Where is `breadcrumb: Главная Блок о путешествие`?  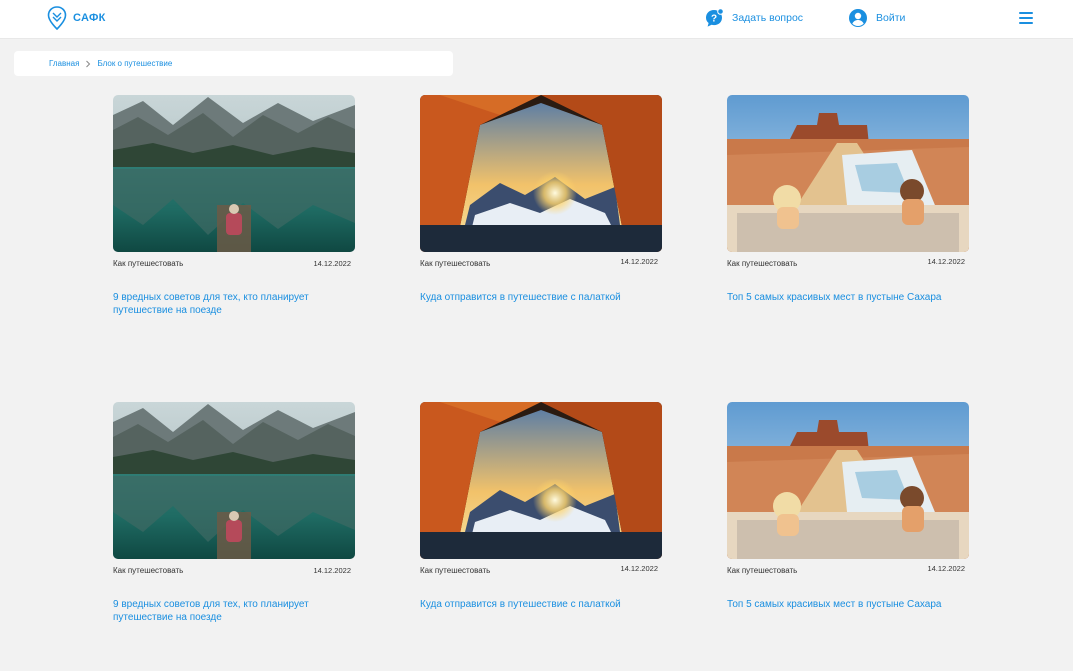
breadcrumb: Главная Блок о путешествие is located at coordinates (233, 63).